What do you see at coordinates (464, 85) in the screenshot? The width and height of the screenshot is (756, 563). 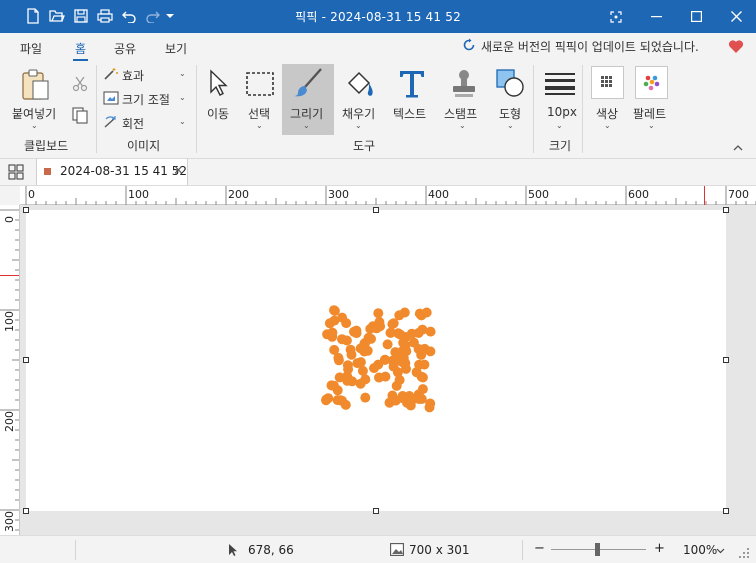 I see `tool-stamp-button` at bounding box center [464, 85].